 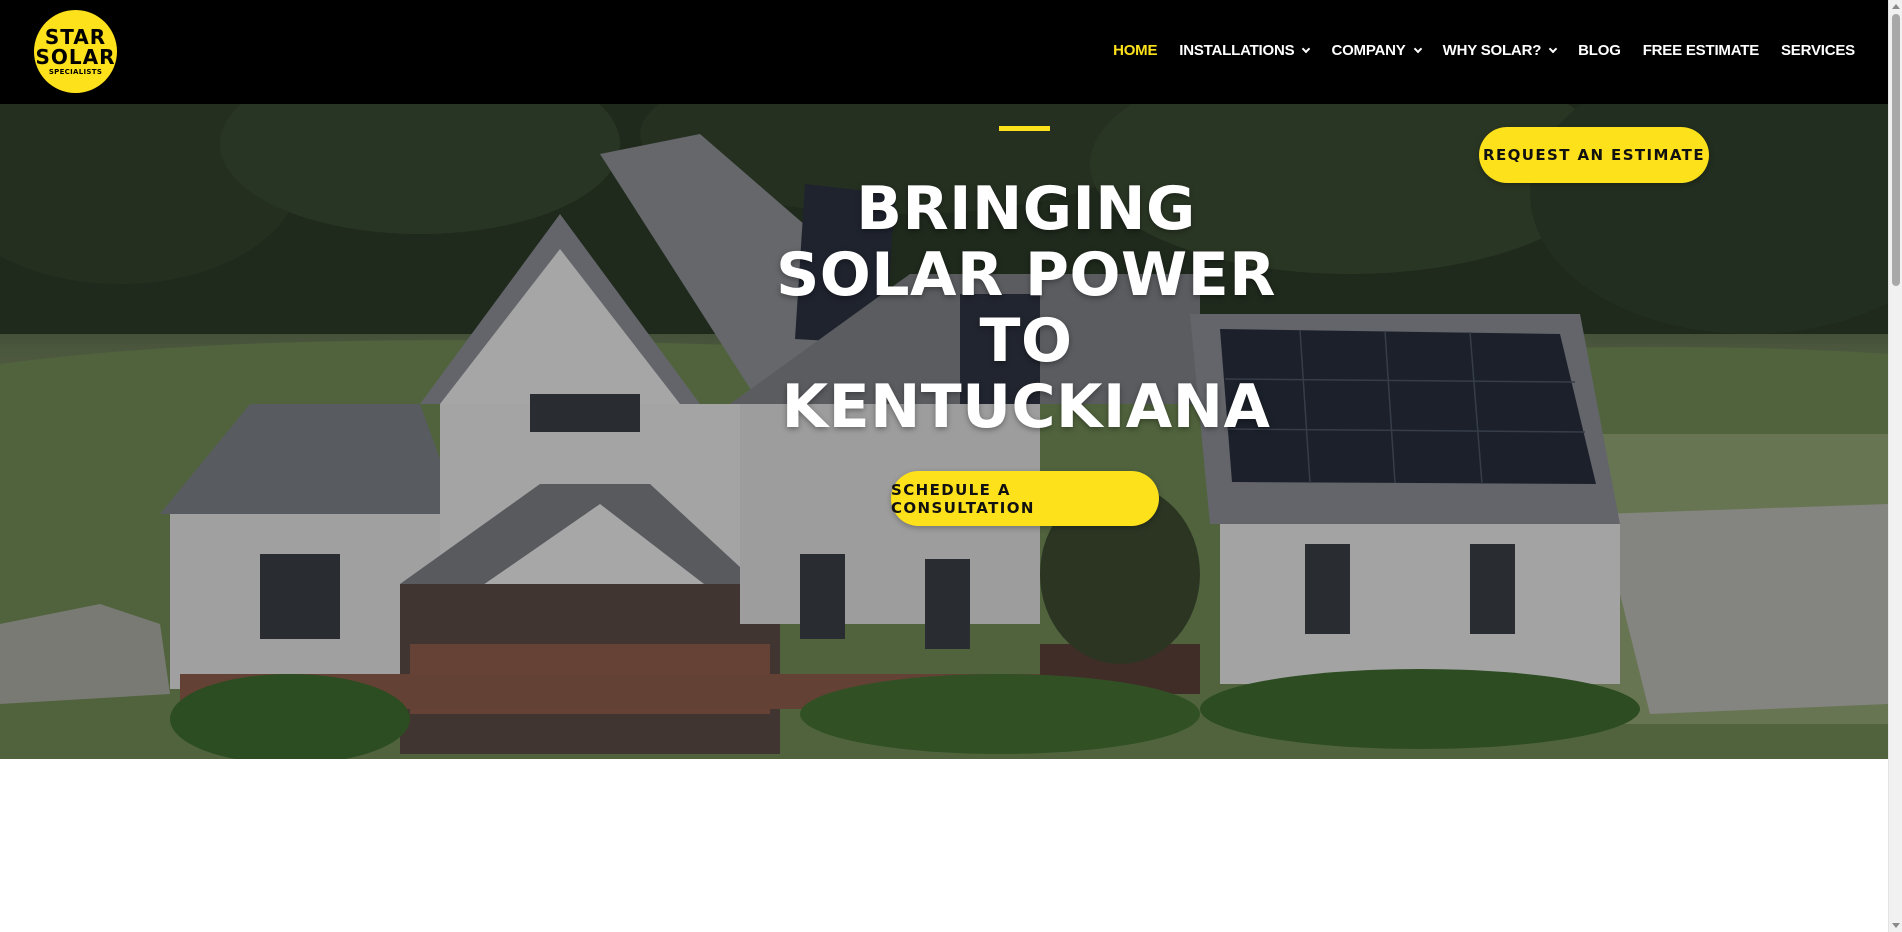 I want to click on logo-text-specialists: SPECIALISTS, so click(x=75, y=72).